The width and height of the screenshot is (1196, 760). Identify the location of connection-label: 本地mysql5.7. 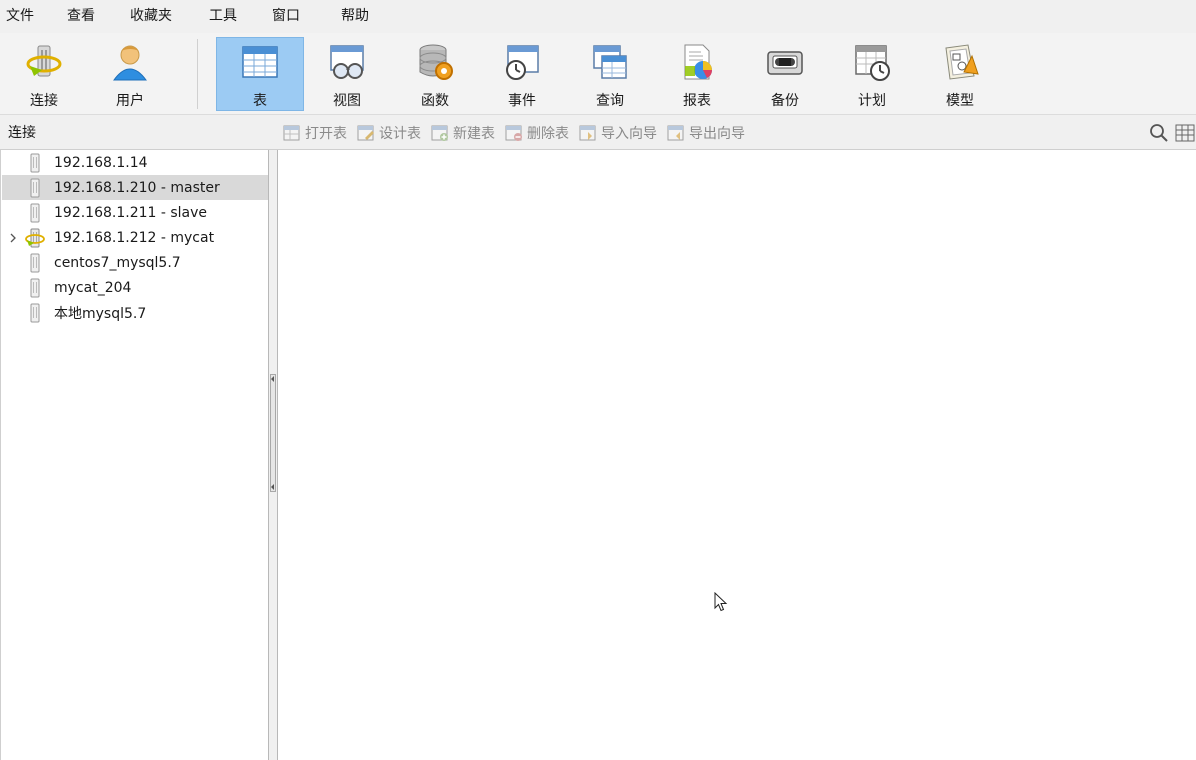
(100, 313).